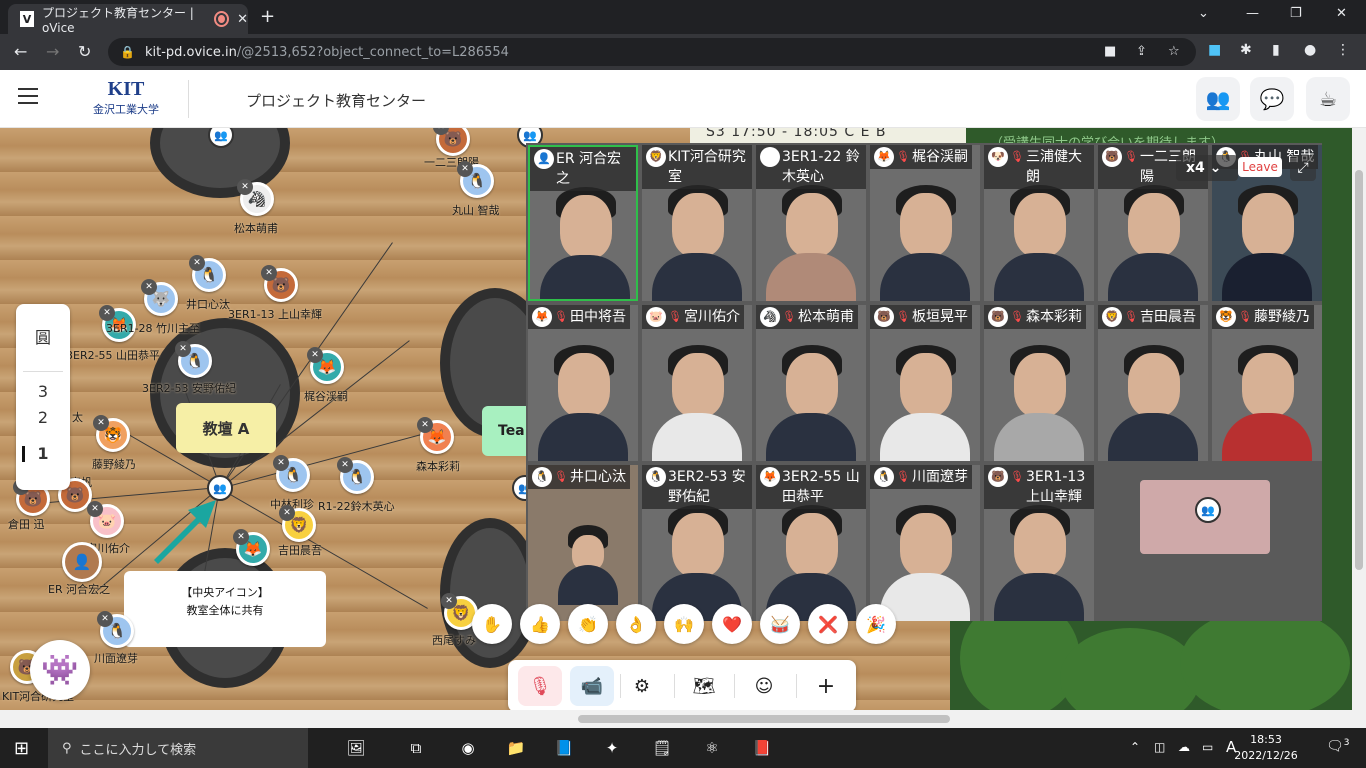  What do you see at coordinates (255, 197) in the screenshot?
I see `avatar: ✕ 🦓` at bounding box center [255, 197].